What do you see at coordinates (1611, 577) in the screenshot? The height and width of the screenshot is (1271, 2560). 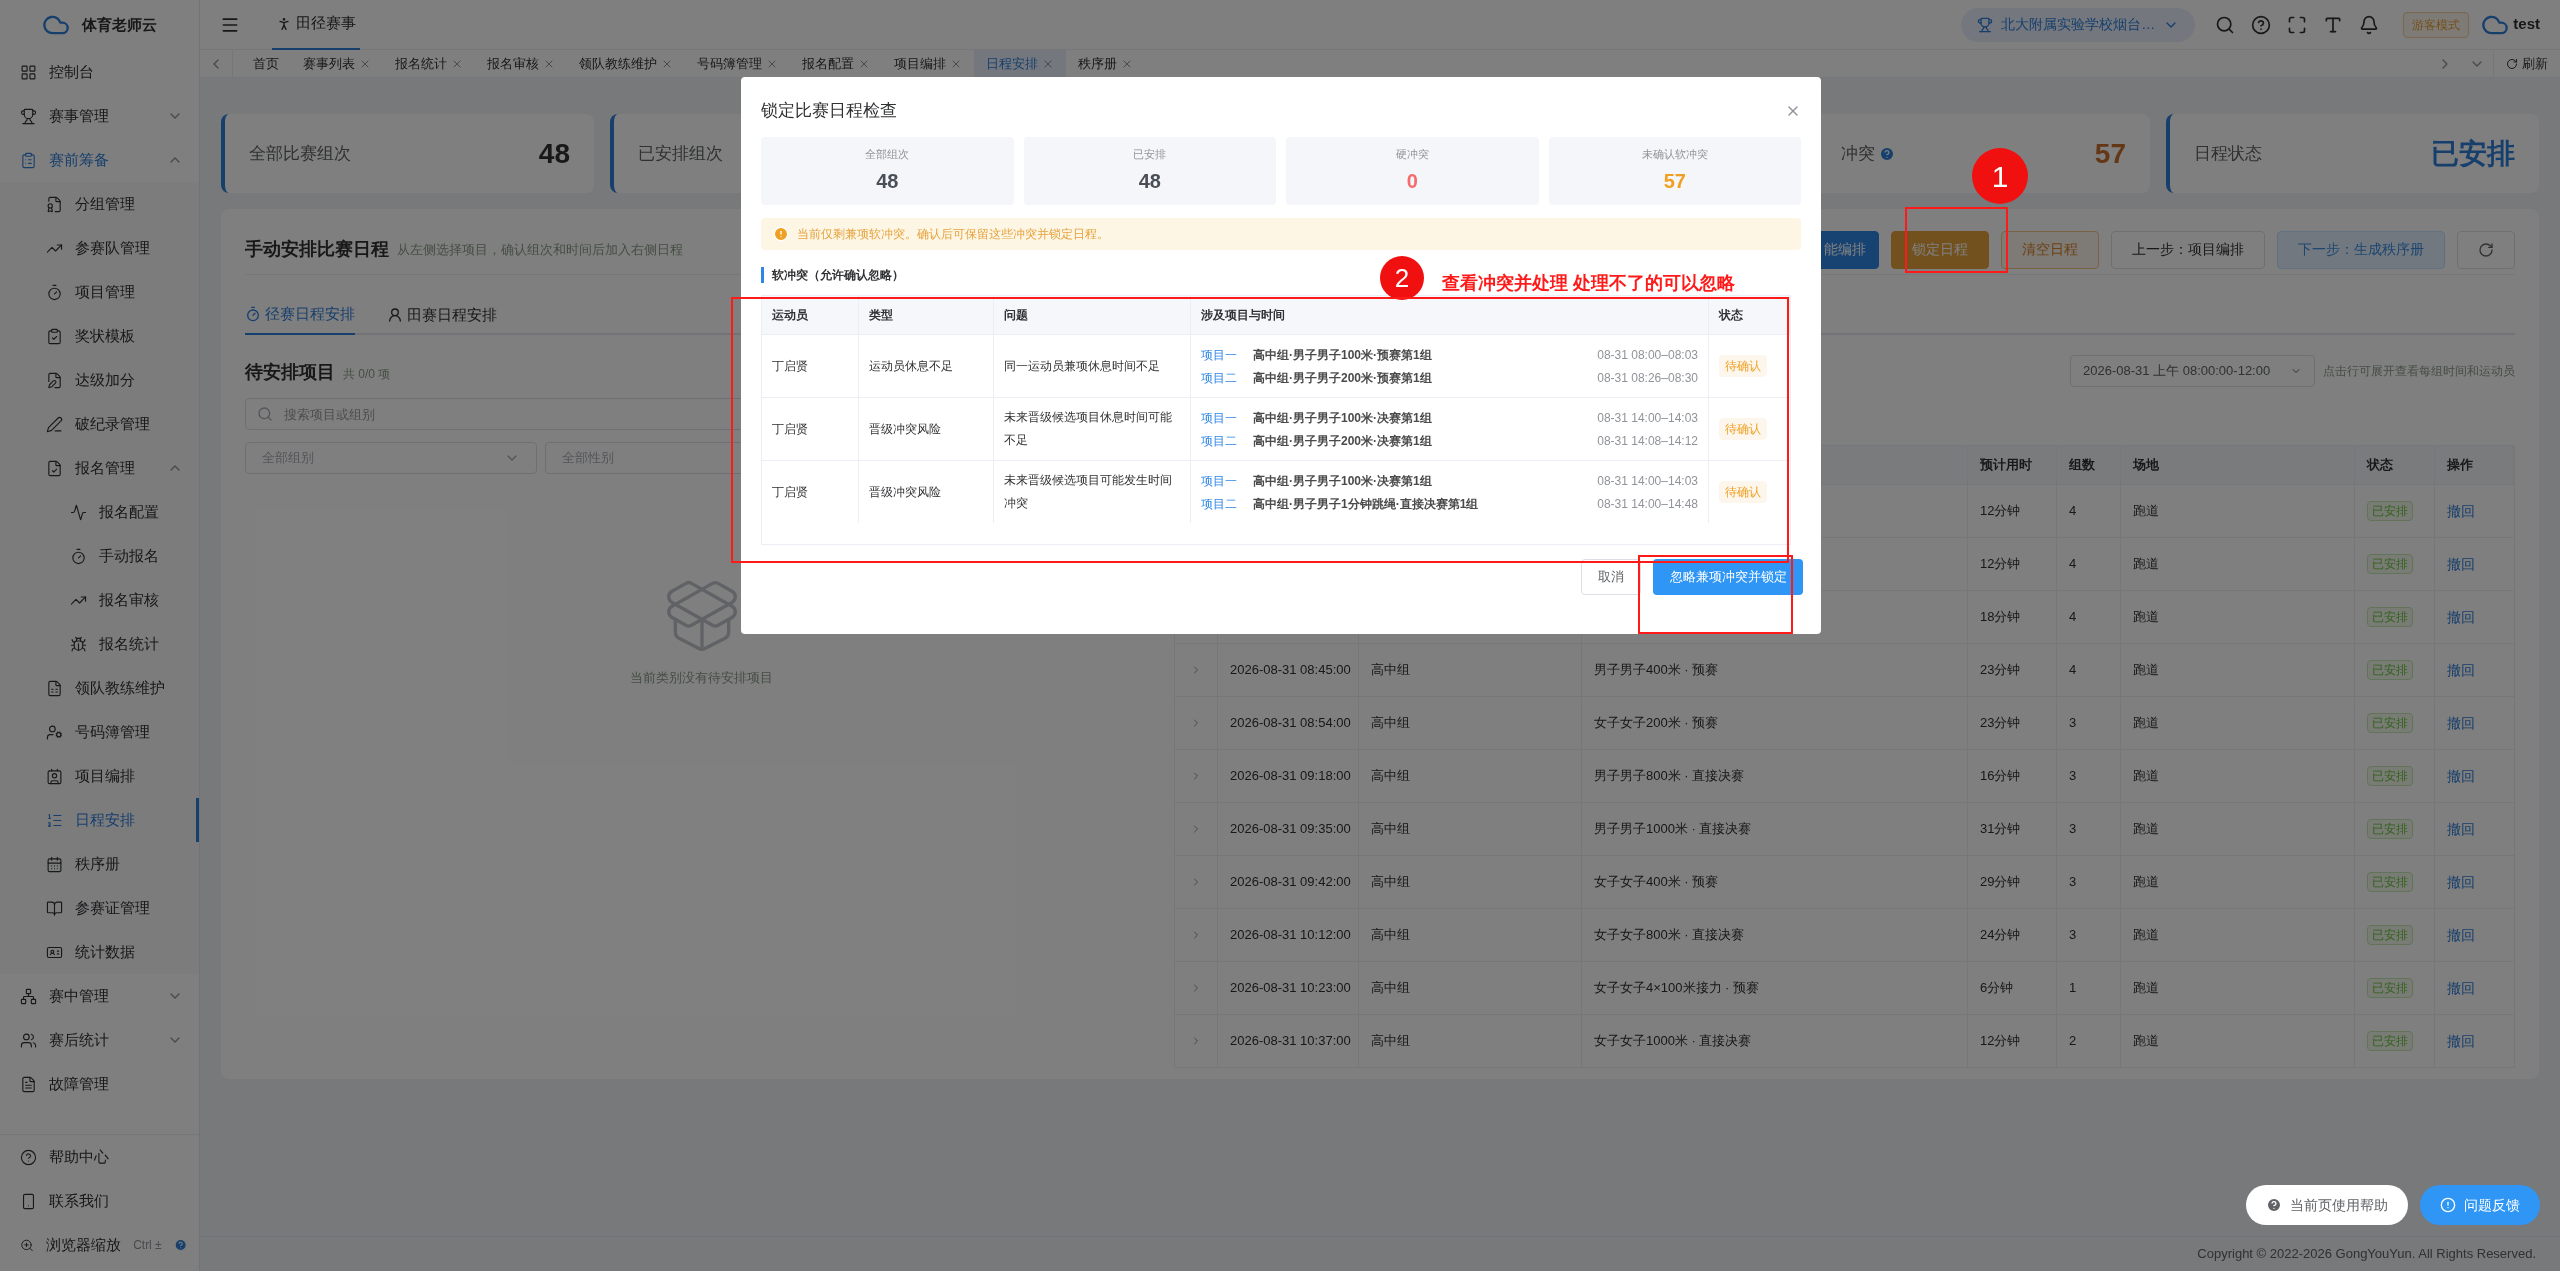 I see `dialog-button: 取消` at bounding box center [1611, 577].